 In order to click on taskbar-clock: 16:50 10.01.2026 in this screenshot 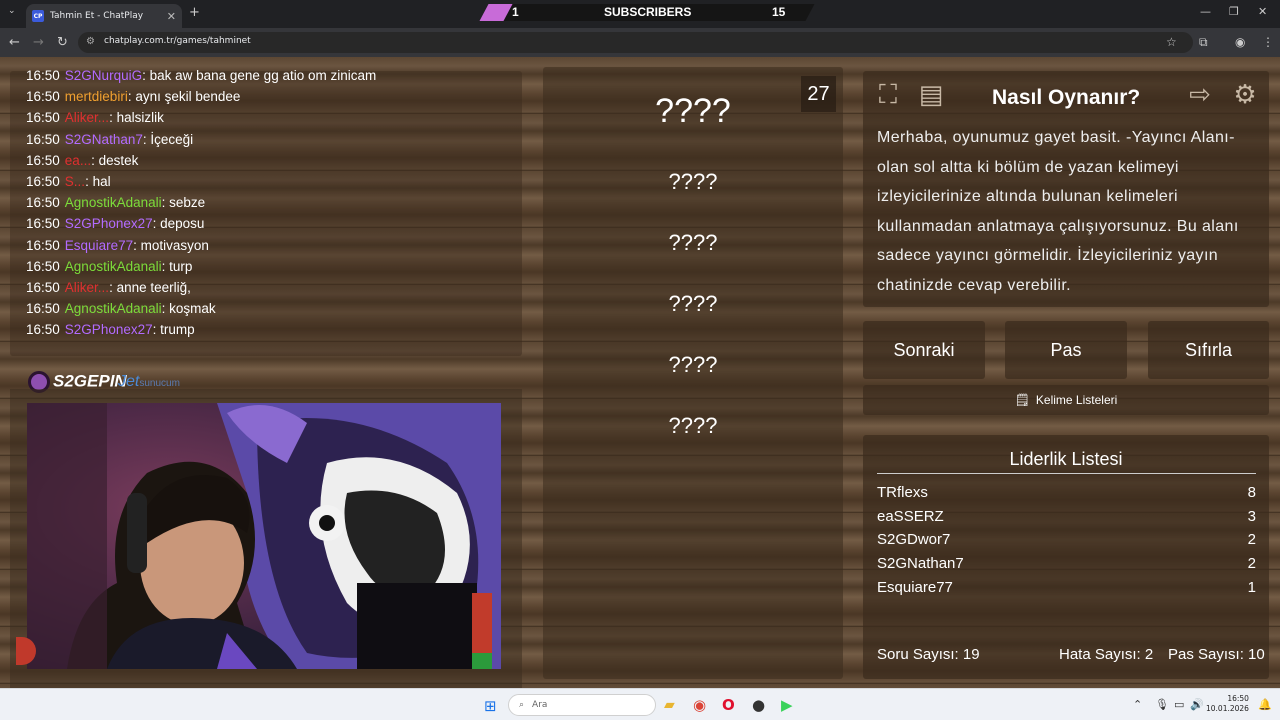, I will do `click(1227, 704)`.